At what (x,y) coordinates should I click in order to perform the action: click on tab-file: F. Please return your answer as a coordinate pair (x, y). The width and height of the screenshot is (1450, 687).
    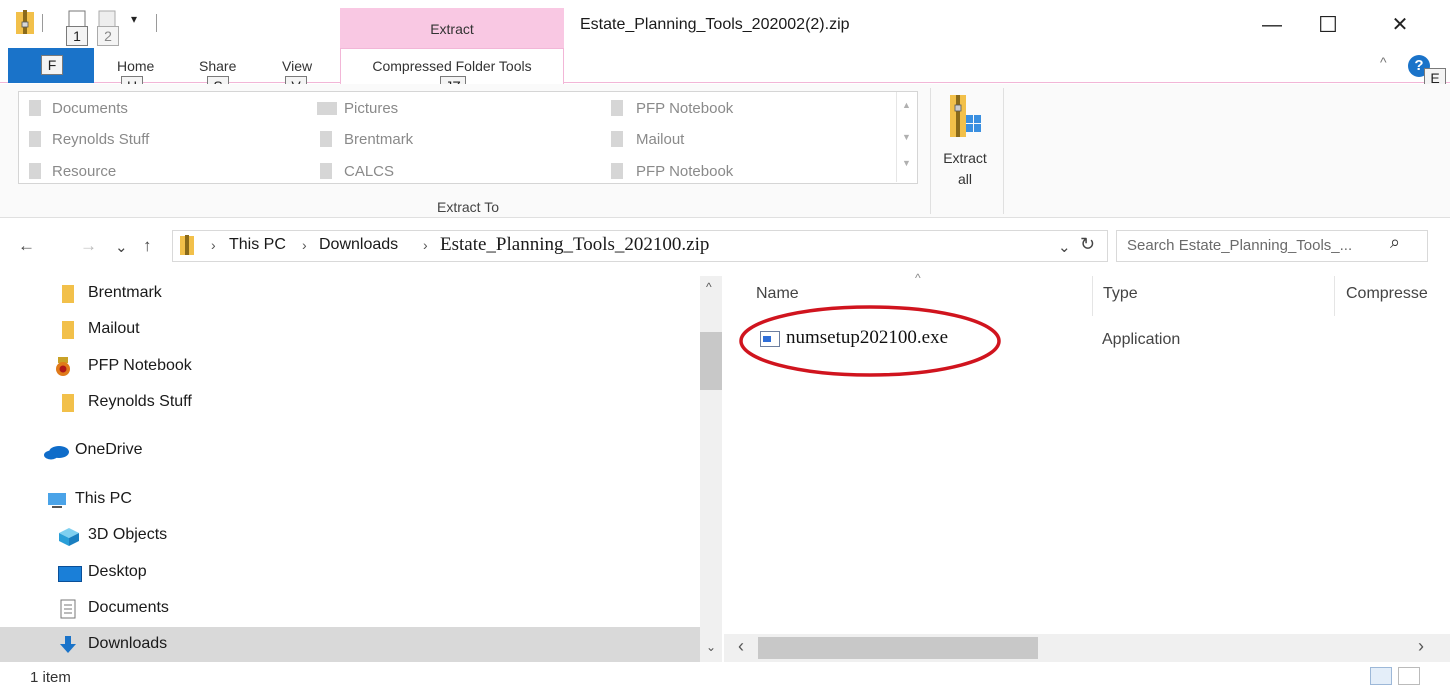
    Looking at the image, I should click on (51, 65).